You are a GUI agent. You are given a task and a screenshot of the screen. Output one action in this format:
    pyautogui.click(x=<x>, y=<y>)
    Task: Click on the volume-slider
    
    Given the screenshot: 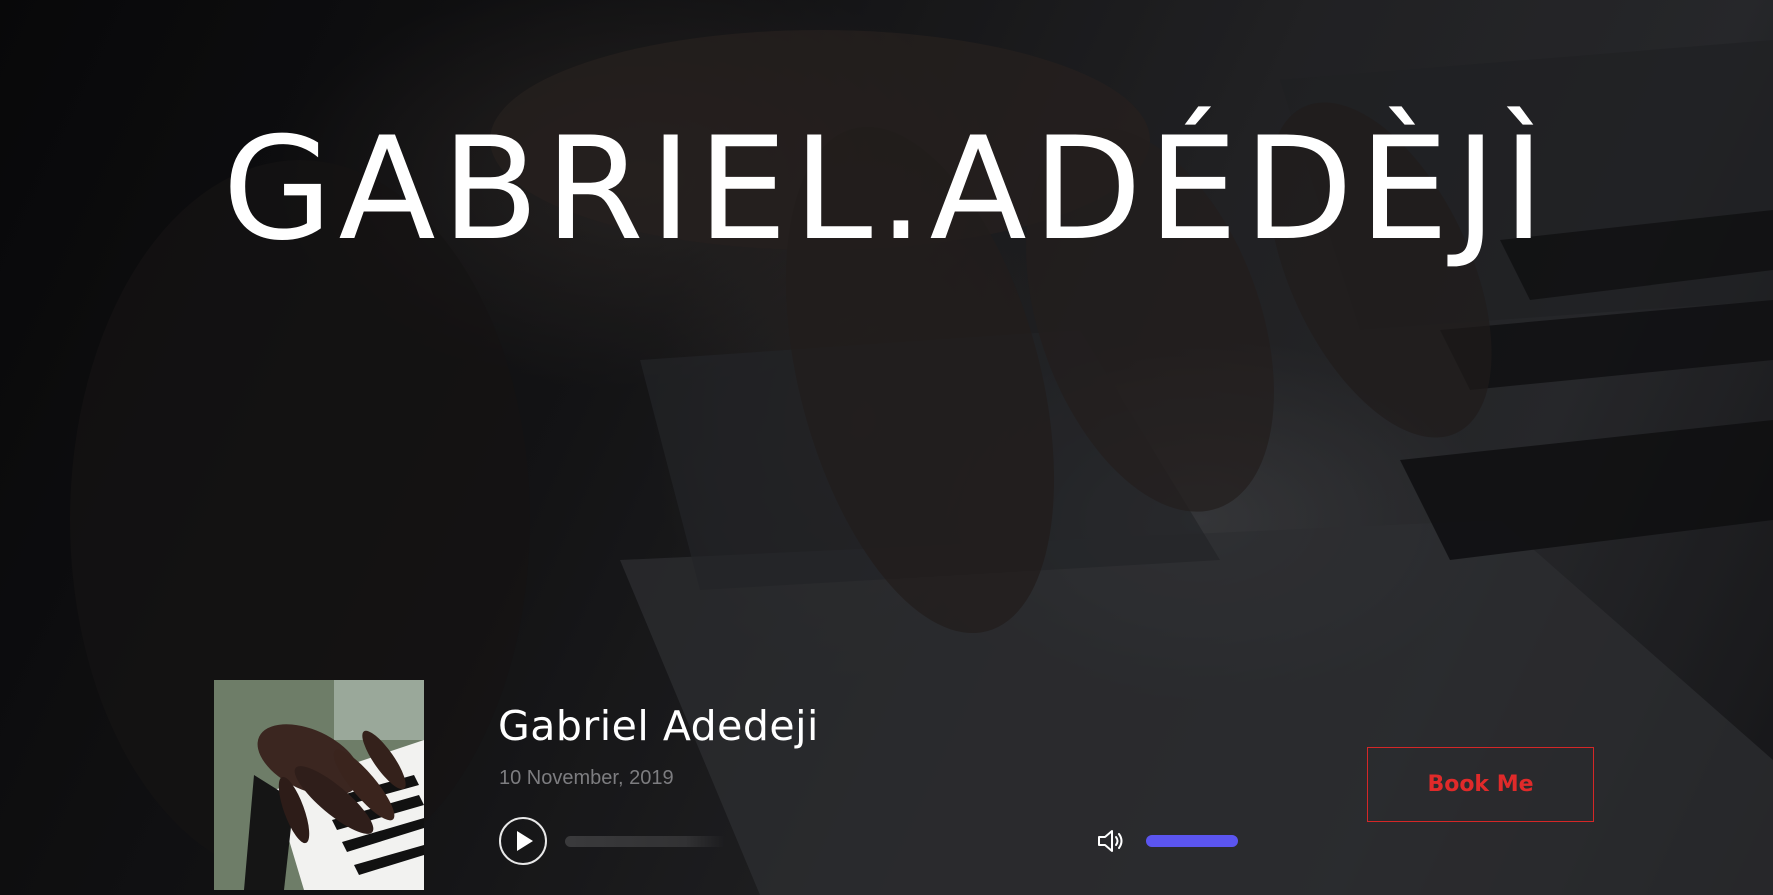 What is the action you would take?
    pyautogui.click(x=1192, y=841)
    